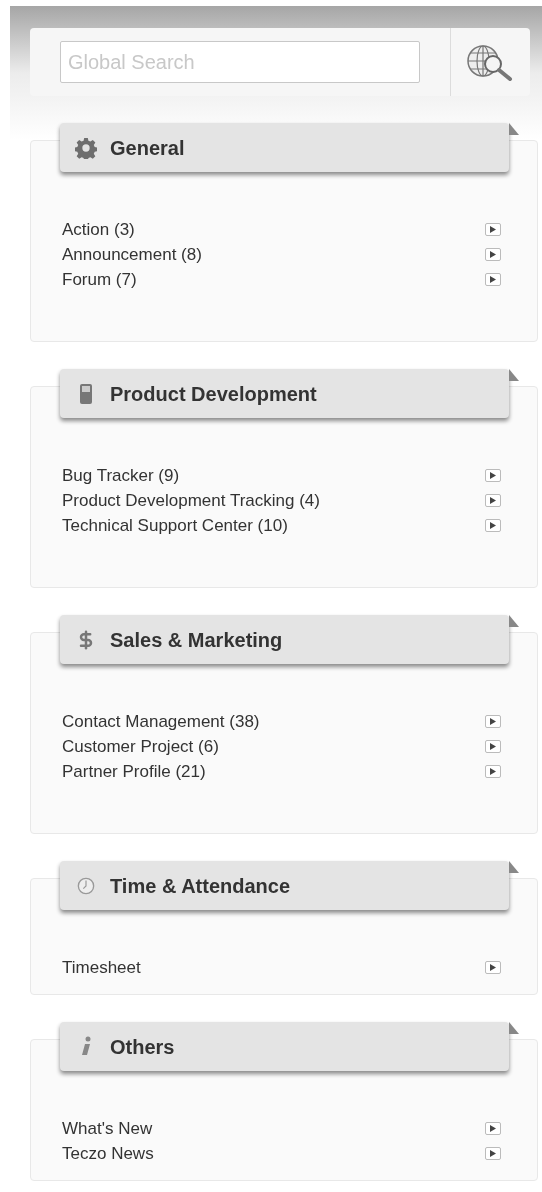 This screenshot has width=542, height=1192. Describe the element at coordinates (86, 393) in the screenshot. I see `phone-icon` at that location.